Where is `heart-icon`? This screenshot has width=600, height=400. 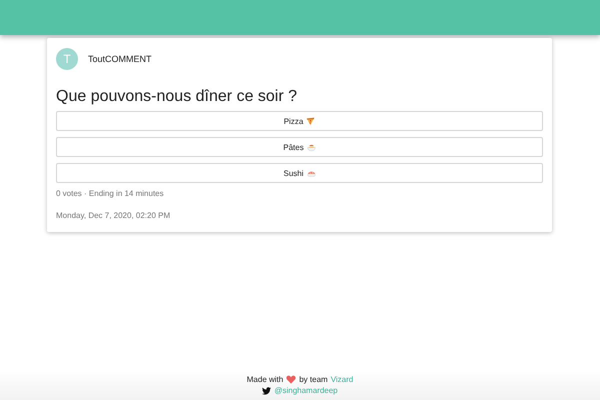 heart-icon is located at coordinates (291, 379).